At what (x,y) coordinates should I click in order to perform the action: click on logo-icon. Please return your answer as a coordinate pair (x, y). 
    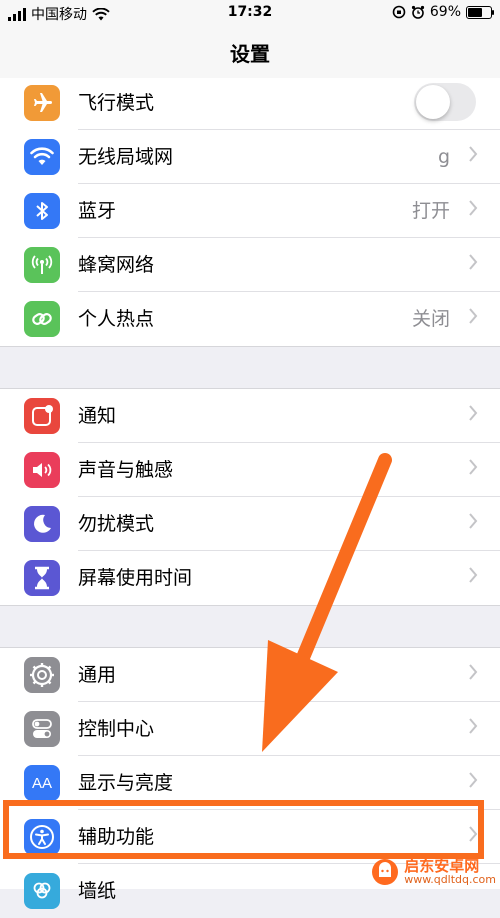
    Looking at the image, I should click on (385, 872).